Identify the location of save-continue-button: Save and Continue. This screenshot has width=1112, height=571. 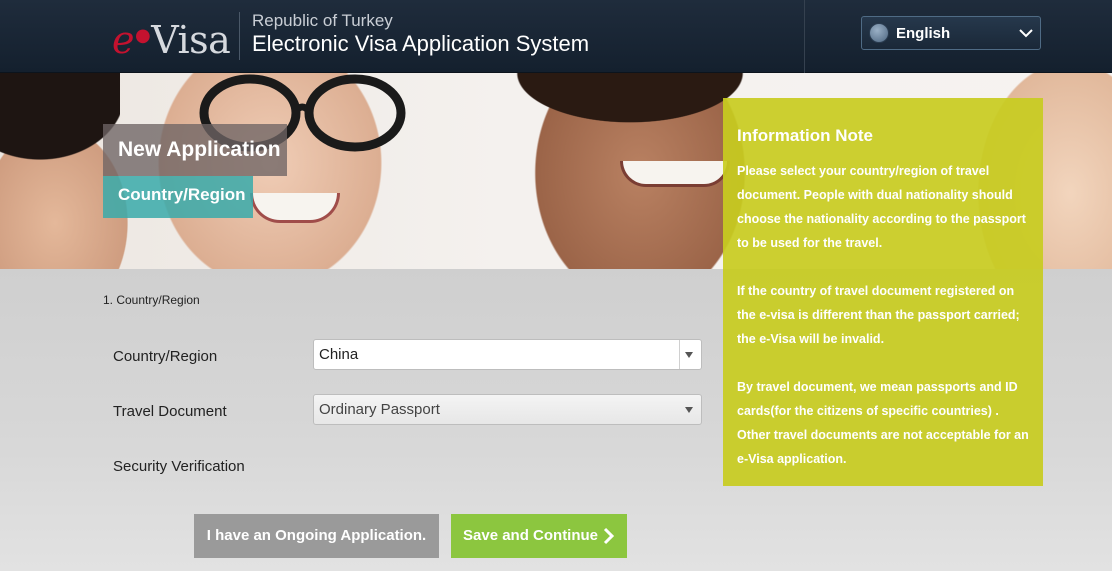
(539, 536).